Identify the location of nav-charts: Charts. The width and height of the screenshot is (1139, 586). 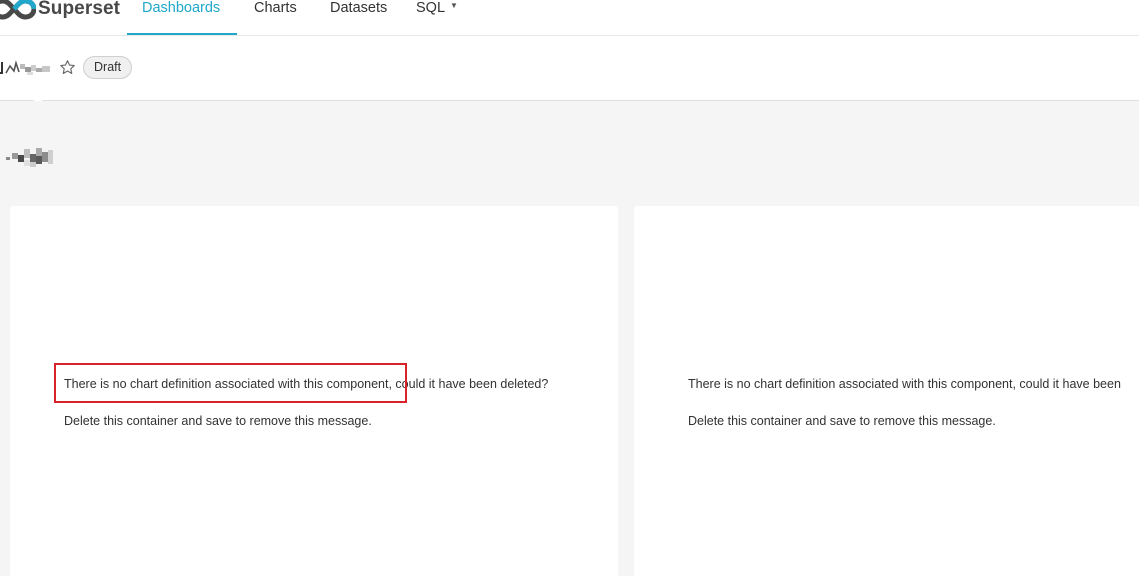
(275, 17).